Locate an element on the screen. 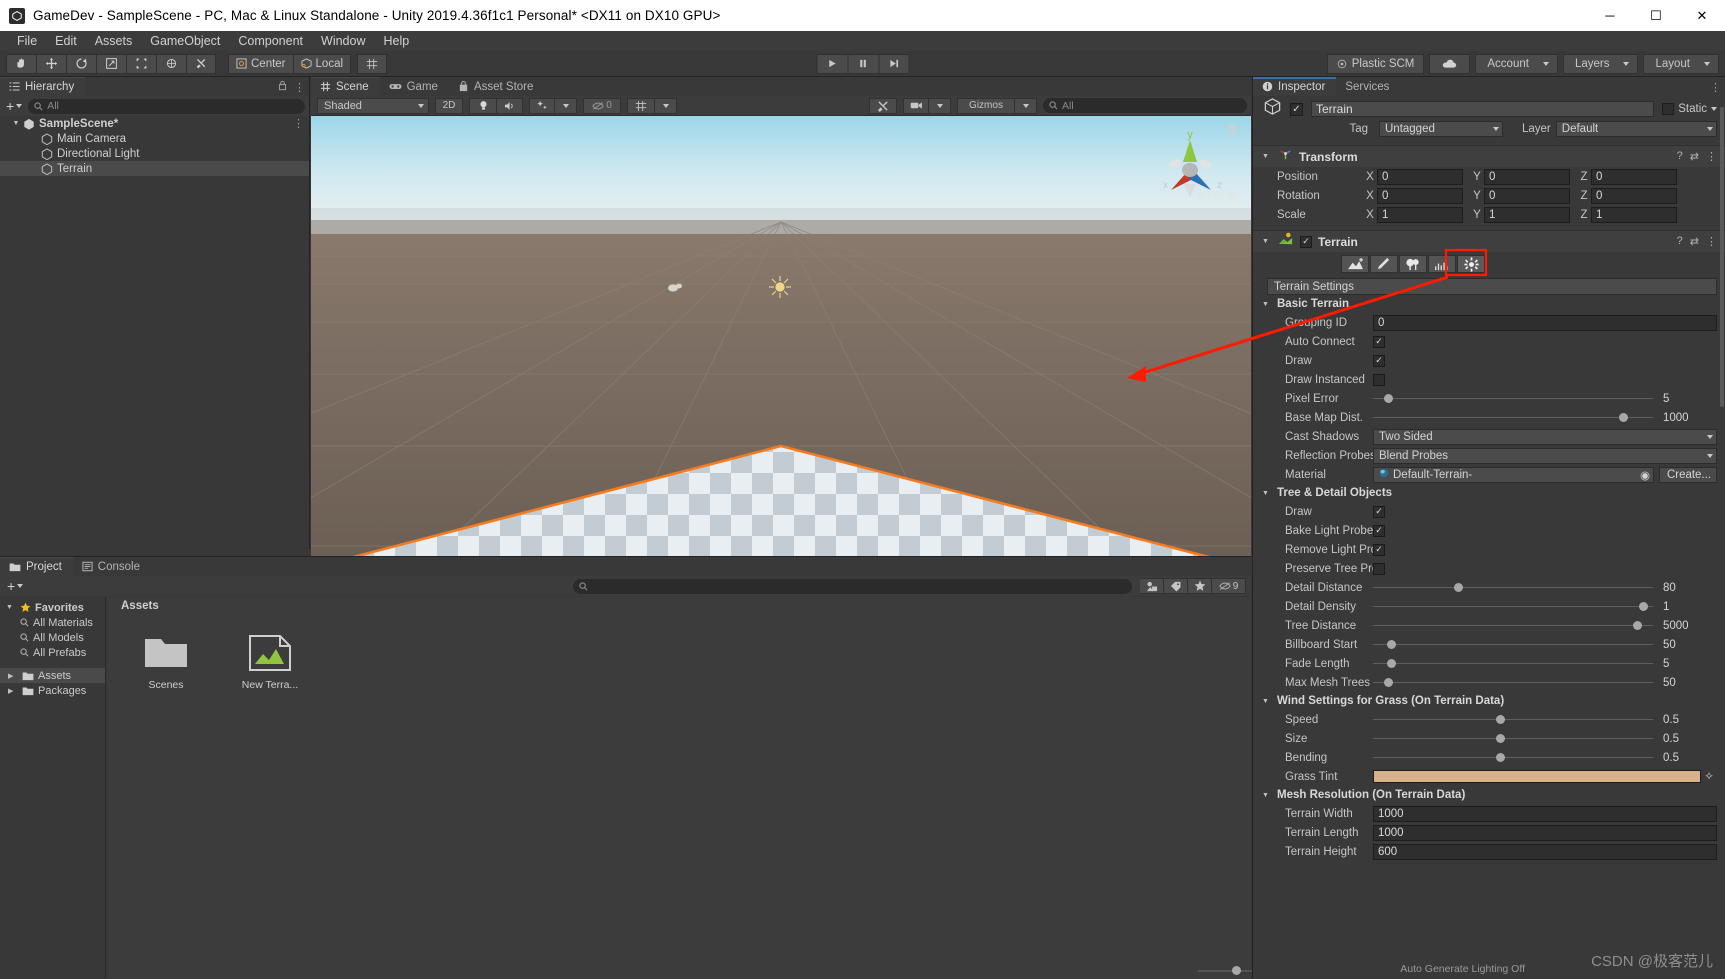 Image resolution: width=1725 pixels, height=979 pixels. scene-fx-dropdown is located at coordinates (566, 105).